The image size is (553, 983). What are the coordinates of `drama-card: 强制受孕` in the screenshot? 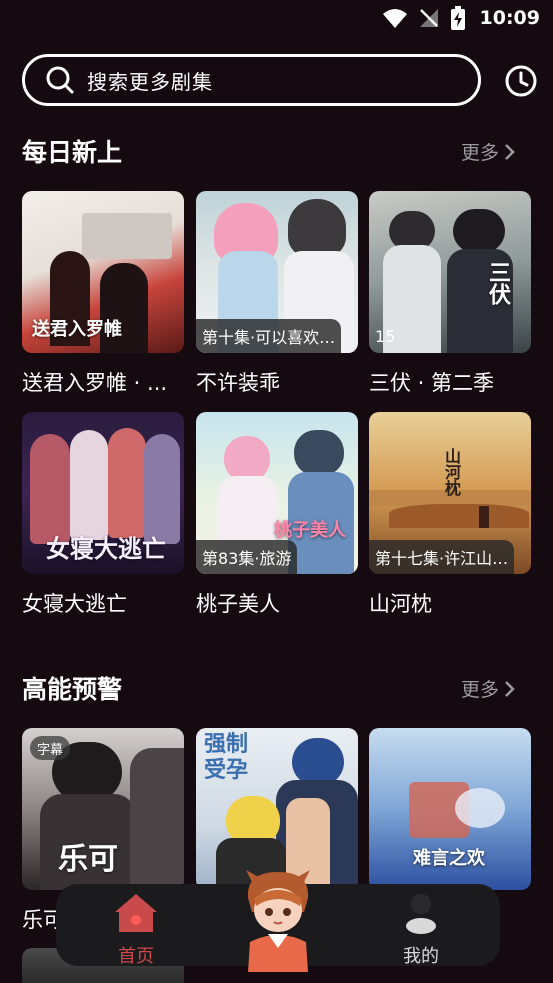 It's located at (277, 809).